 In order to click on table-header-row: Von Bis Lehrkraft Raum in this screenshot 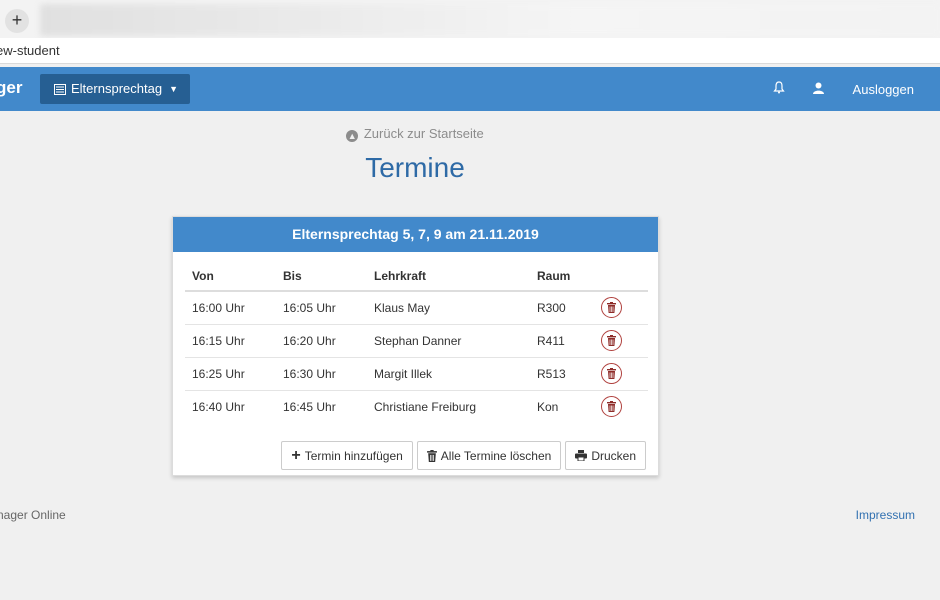, I will do `click(416, 277)`.